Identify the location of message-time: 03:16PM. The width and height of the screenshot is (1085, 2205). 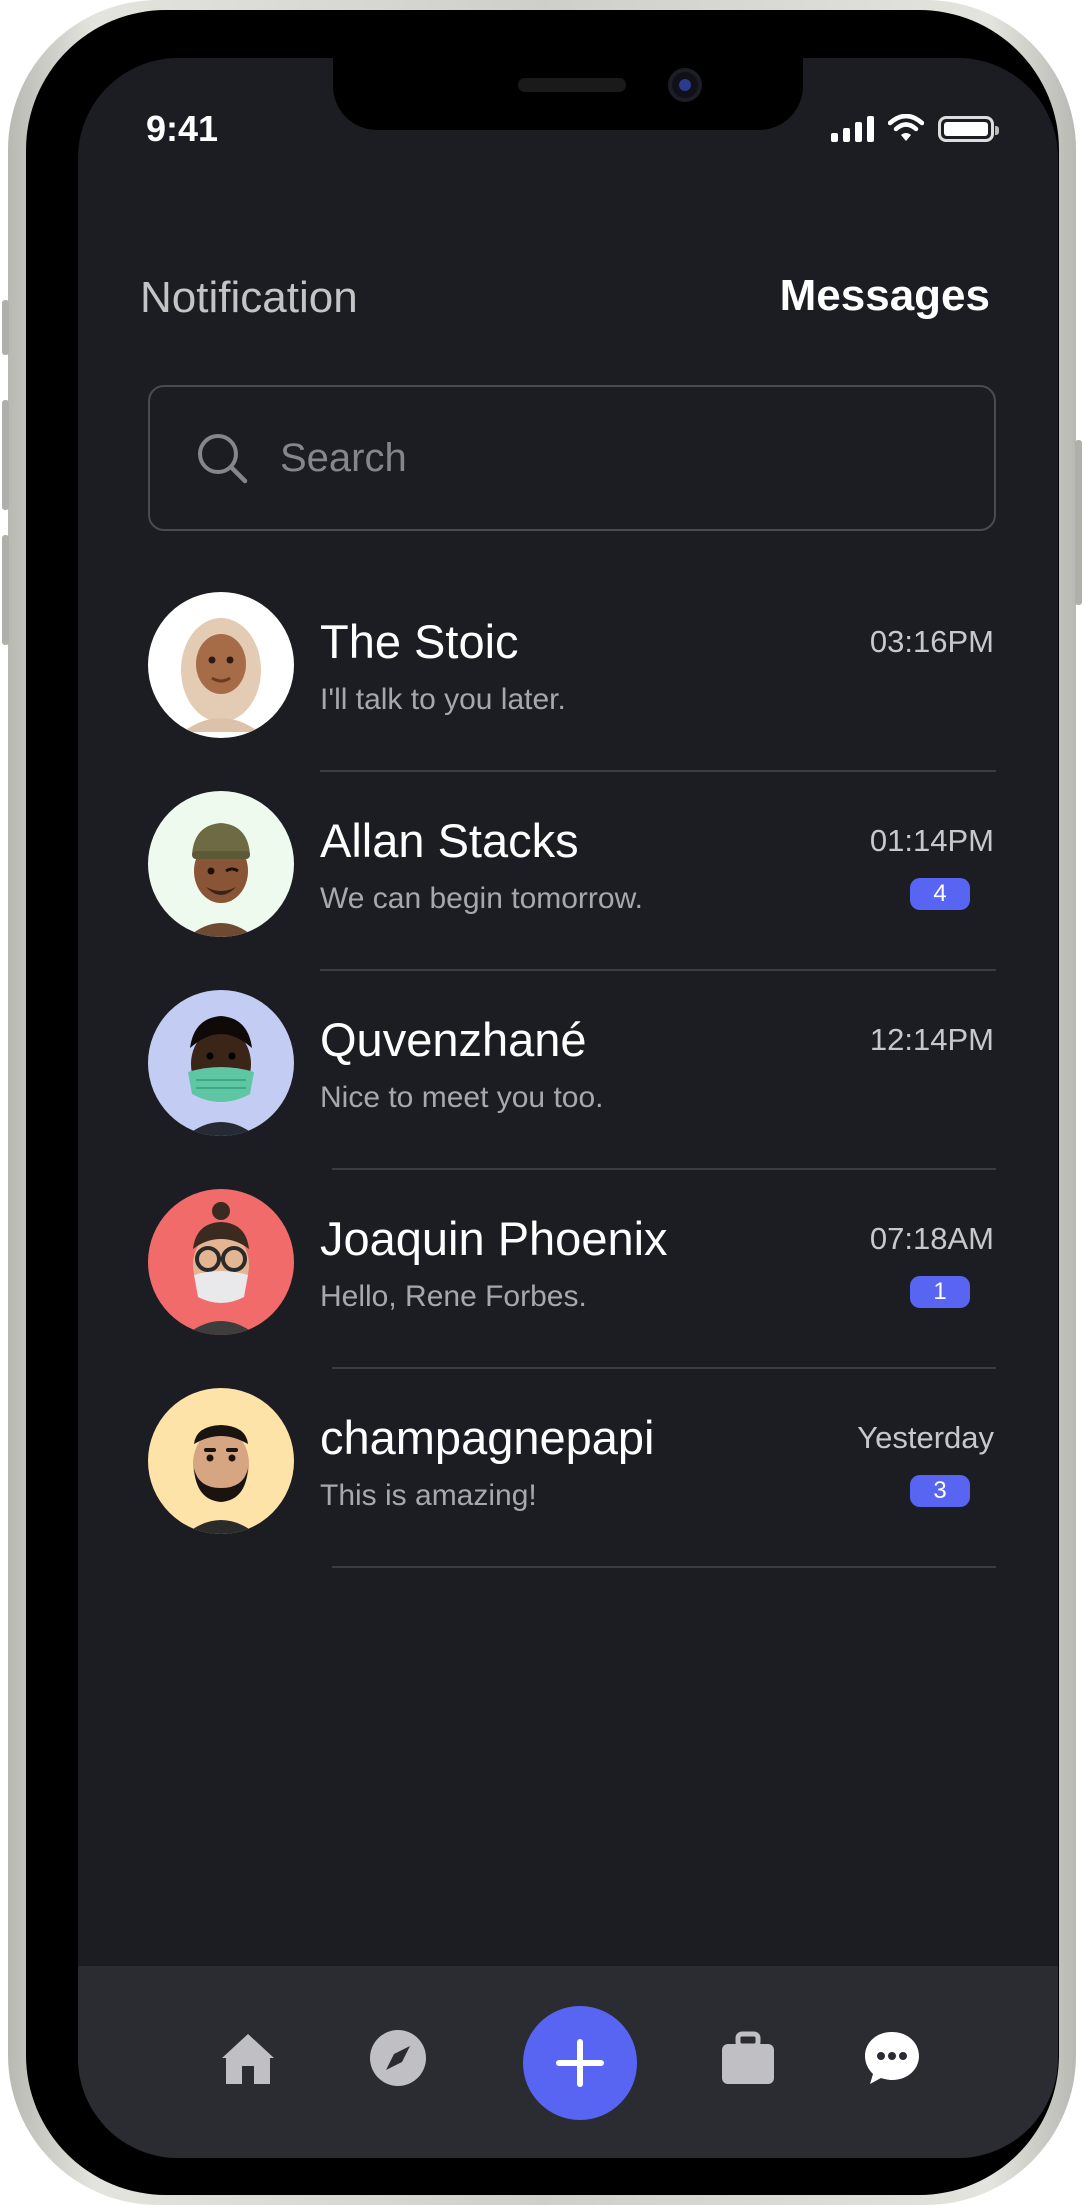
(931, 641).